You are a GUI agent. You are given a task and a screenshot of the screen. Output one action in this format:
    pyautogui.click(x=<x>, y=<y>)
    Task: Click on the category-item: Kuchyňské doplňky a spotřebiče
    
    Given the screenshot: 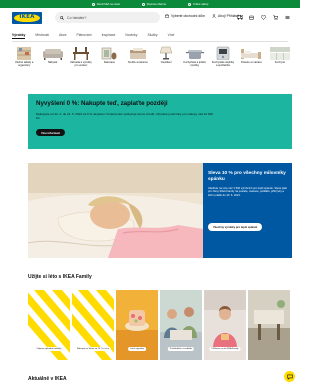 What is the action you would take?
    pyautogui.click(x=223, y=57)
    